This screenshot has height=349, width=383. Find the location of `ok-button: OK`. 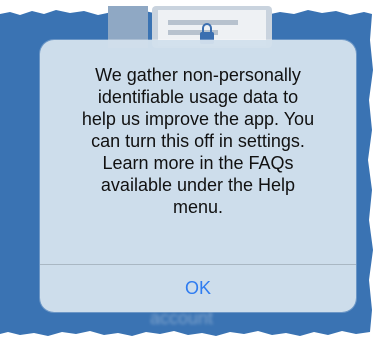

ok-button: OK is located at coordinates (198, 288).